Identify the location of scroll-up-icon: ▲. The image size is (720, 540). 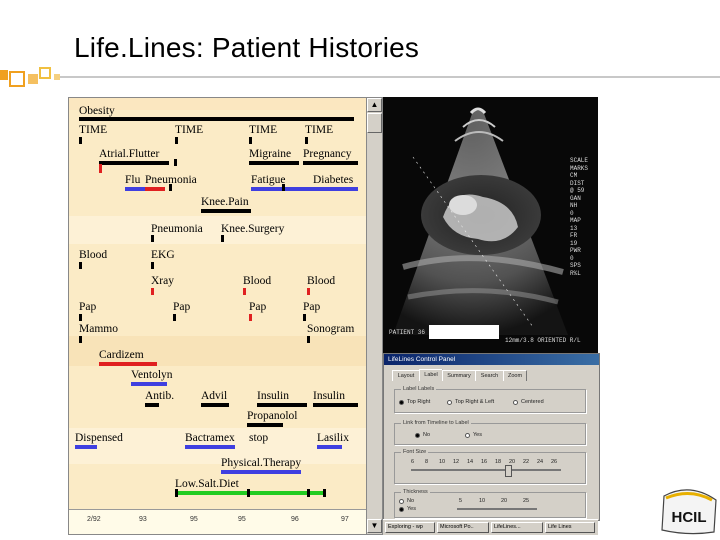
(374, 105).